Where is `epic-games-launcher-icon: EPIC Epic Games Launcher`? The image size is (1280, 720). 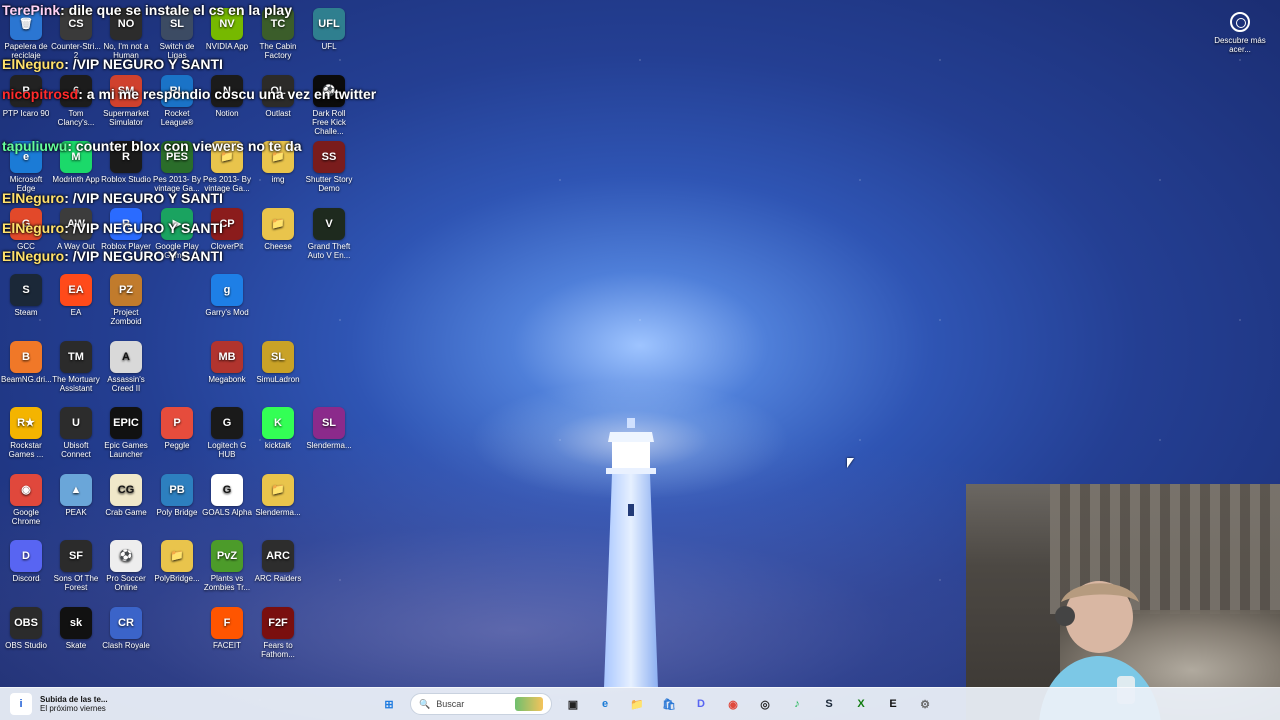 epic-games-launcher-icon: EPIC Epic Games Launcher is located at coordinates (126, 433).